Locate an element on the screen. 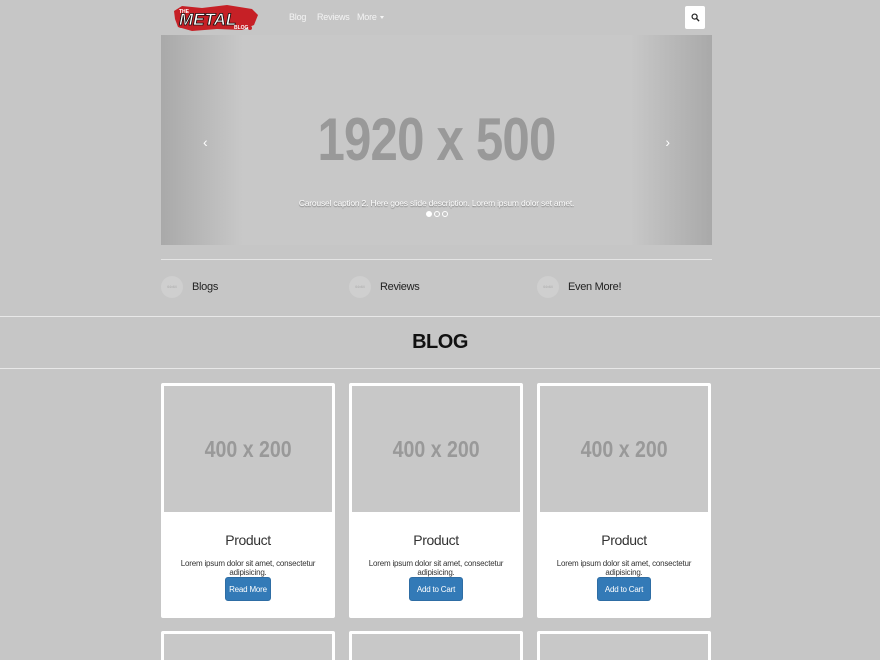 The image size is (880, 660). logo-main: METAL is located at coordinates (207, 19).